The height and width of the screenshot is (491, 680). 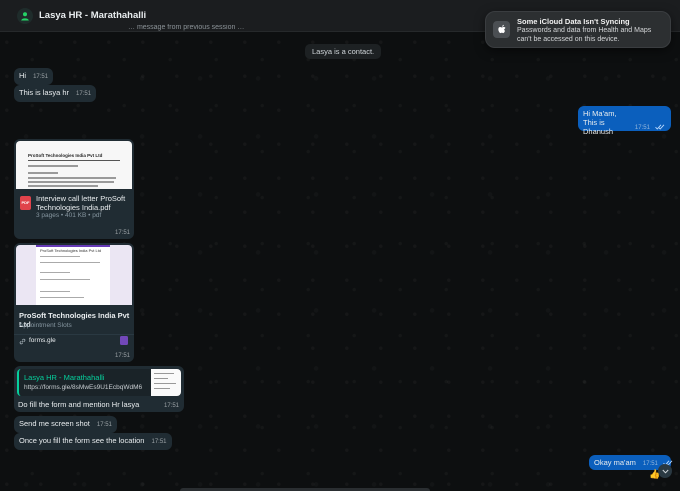 What do you see at coordinates (54, 423) in the screenshot?
I see `message-text: Send me screen shot` at bounding box center [54, 423].